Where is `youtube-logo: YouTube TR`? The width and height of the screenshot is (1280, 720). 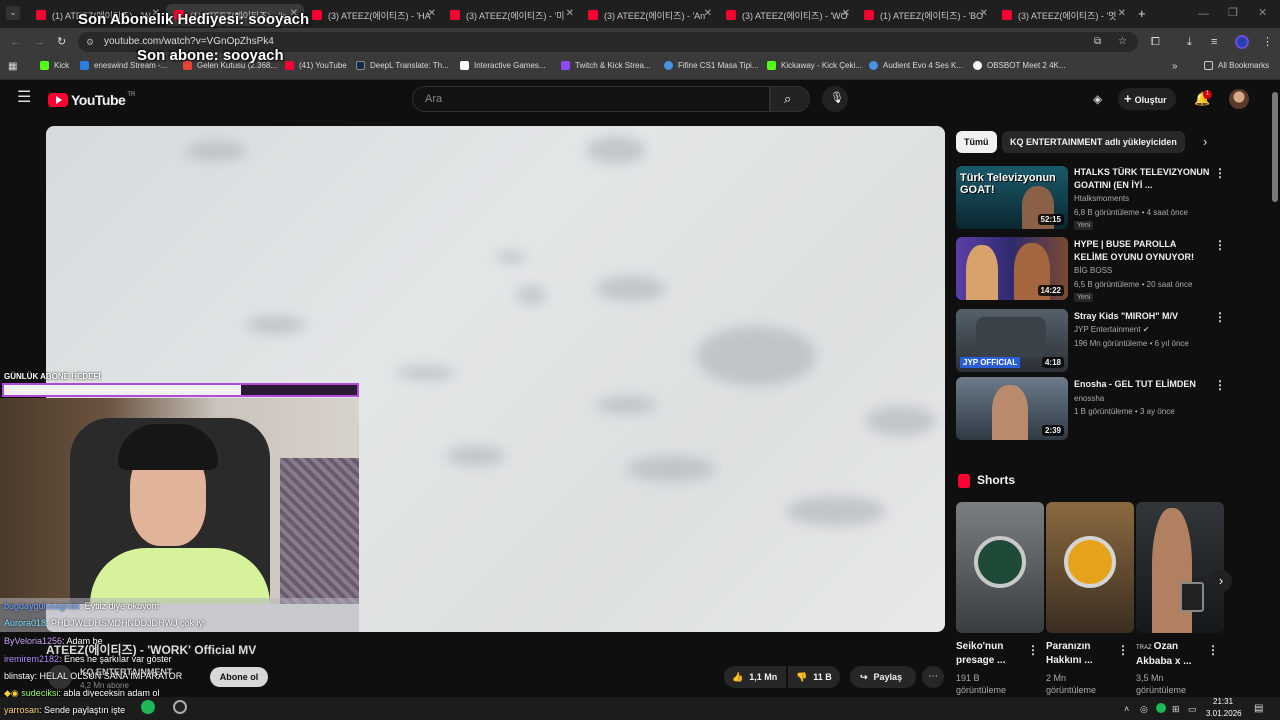
youtube-logo: YouTube TR is located at coordinates (91, 100).